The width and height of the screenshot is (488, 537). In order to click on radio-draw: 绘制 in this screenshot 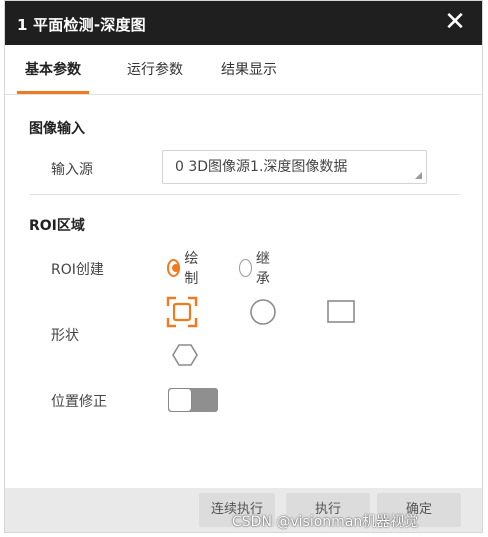, I will do `click(185, 269)`.